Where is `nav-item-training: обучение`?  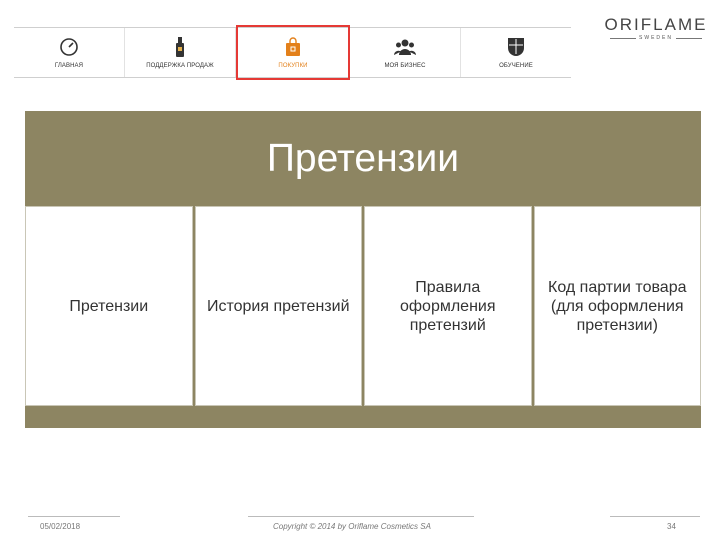 nav-item-training: обучение is located at coordinates (516, 52).